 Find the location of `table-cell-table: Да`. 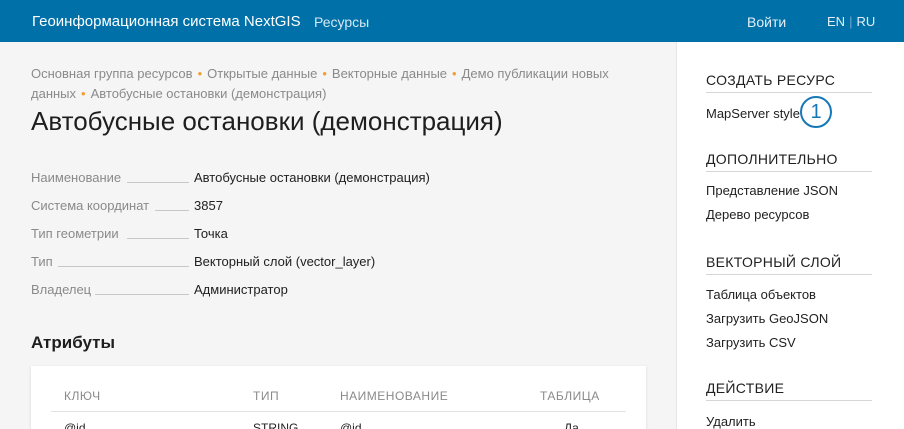

table-cell-table: Да is located at coordinates (571, 425).